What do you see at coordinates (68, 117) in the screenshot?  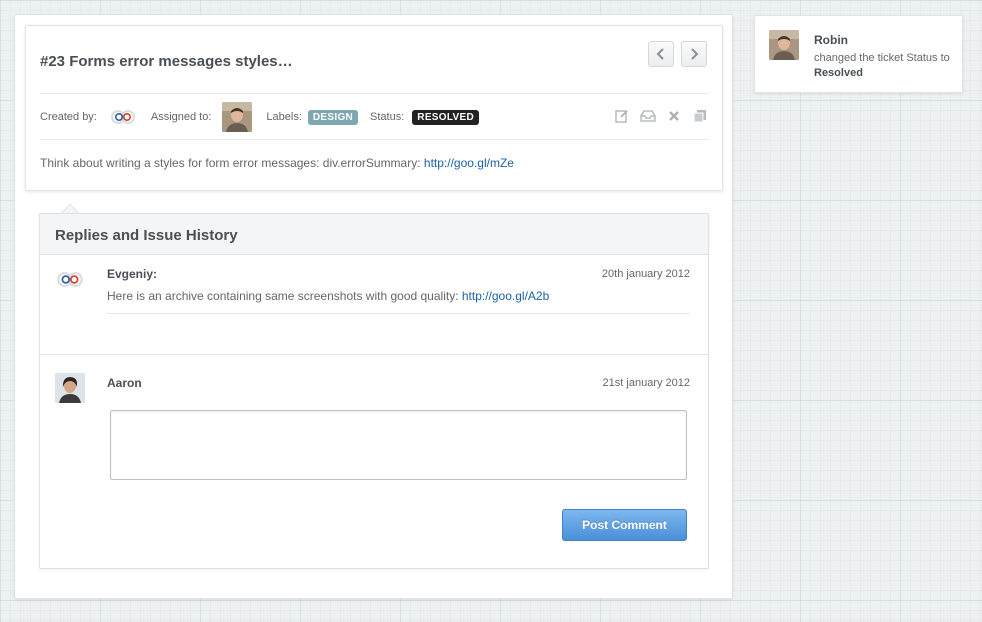 I see `created-by-label: Created by:` at bounding box center [68, 117].